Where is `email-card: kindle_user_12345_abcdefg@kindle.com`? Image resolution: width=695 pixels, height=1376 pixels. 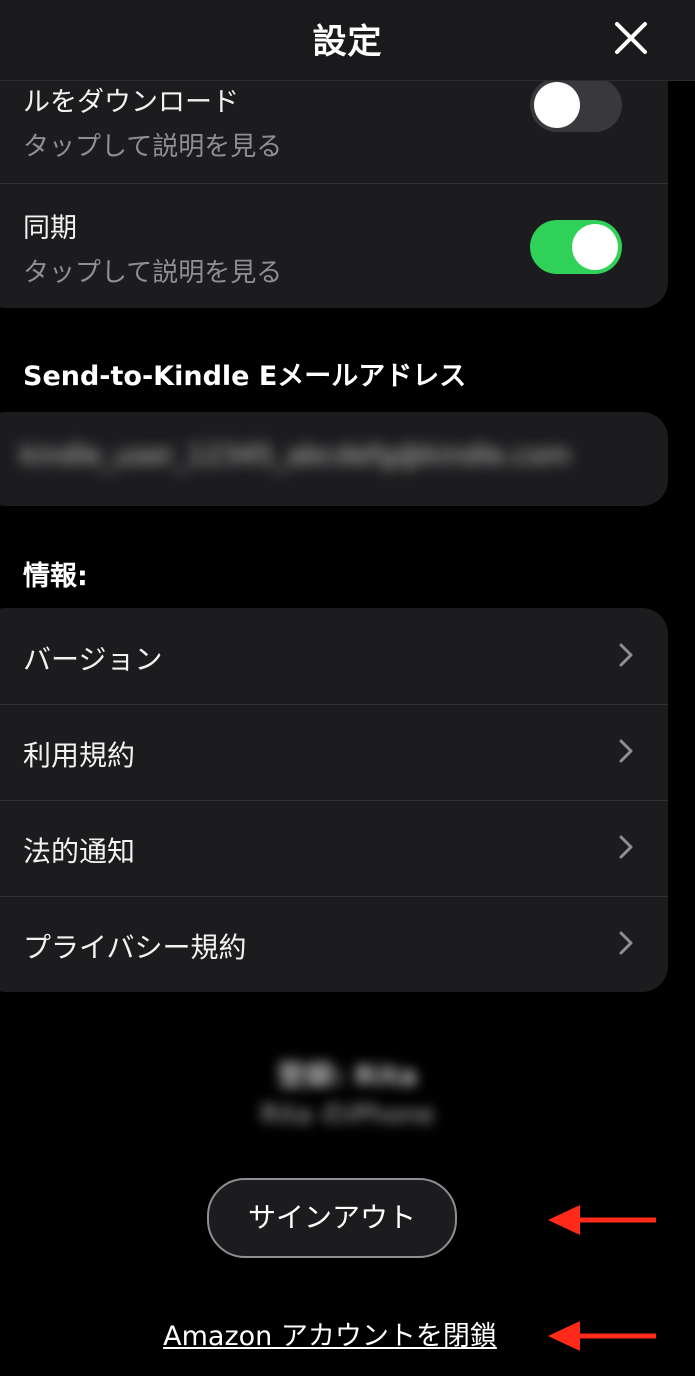 email-card: kindle_user_12345_abcdefg@kindle.com is located at coordinates (334, 459).